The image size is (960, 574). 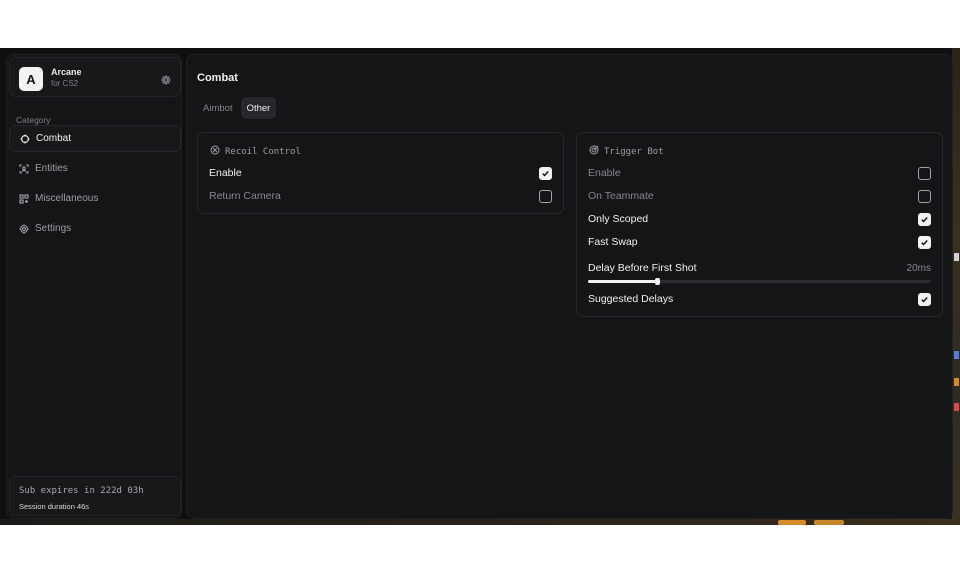 What do you see at coordinates (480, 522) in the screenshot?
I see `game-background-bottom` at bounding box center [480, 522].